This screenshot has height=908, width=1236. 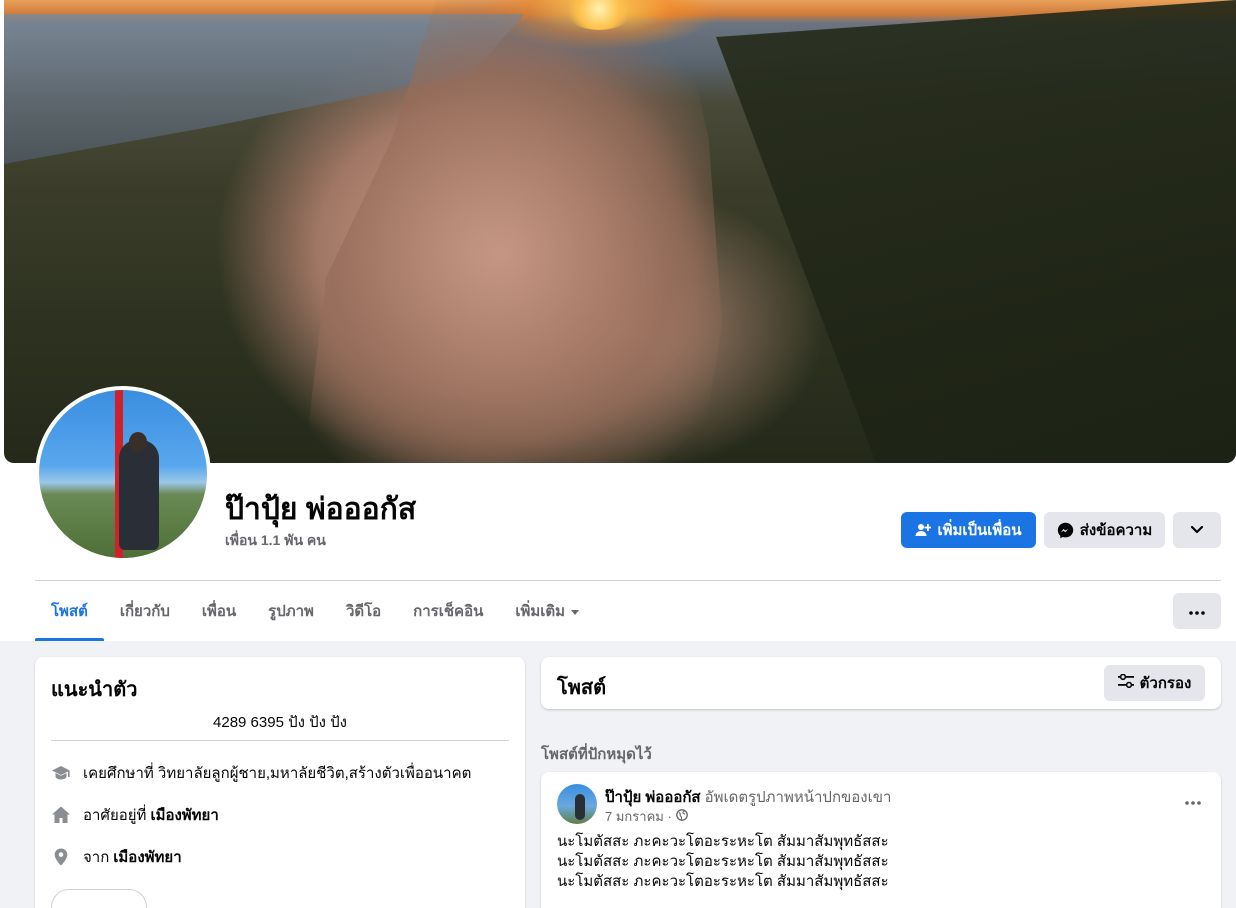 What do you see at coordinates (638, 816) in the screenshot?
I see `post-date: 7 มกราคม ·` at bounding box center [638, 816].